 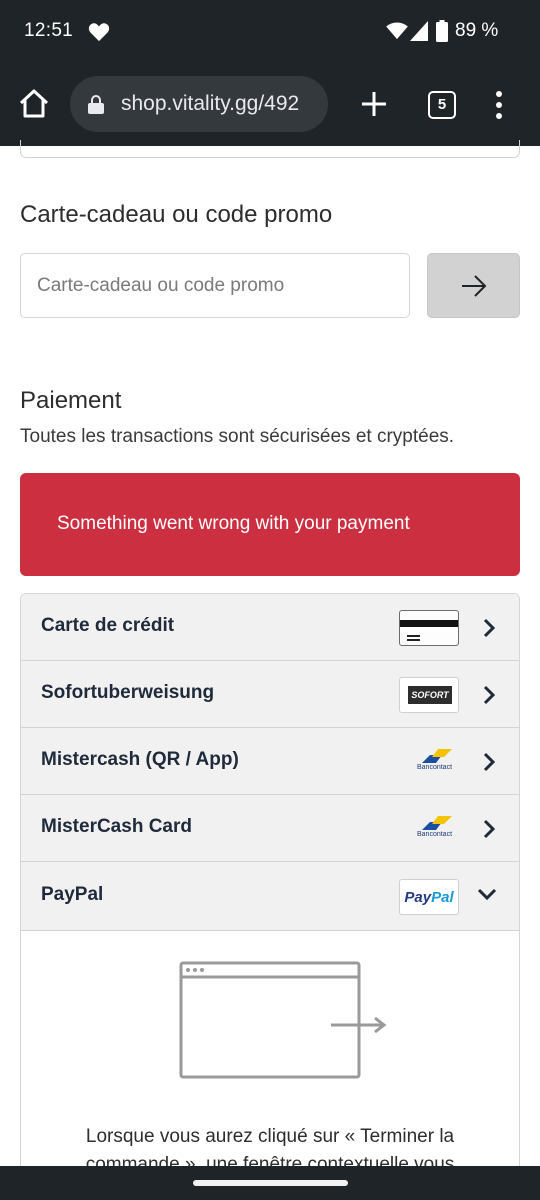 I want to click on address-bar: shop.vitality.gg/492, so click(x=199, y=104).